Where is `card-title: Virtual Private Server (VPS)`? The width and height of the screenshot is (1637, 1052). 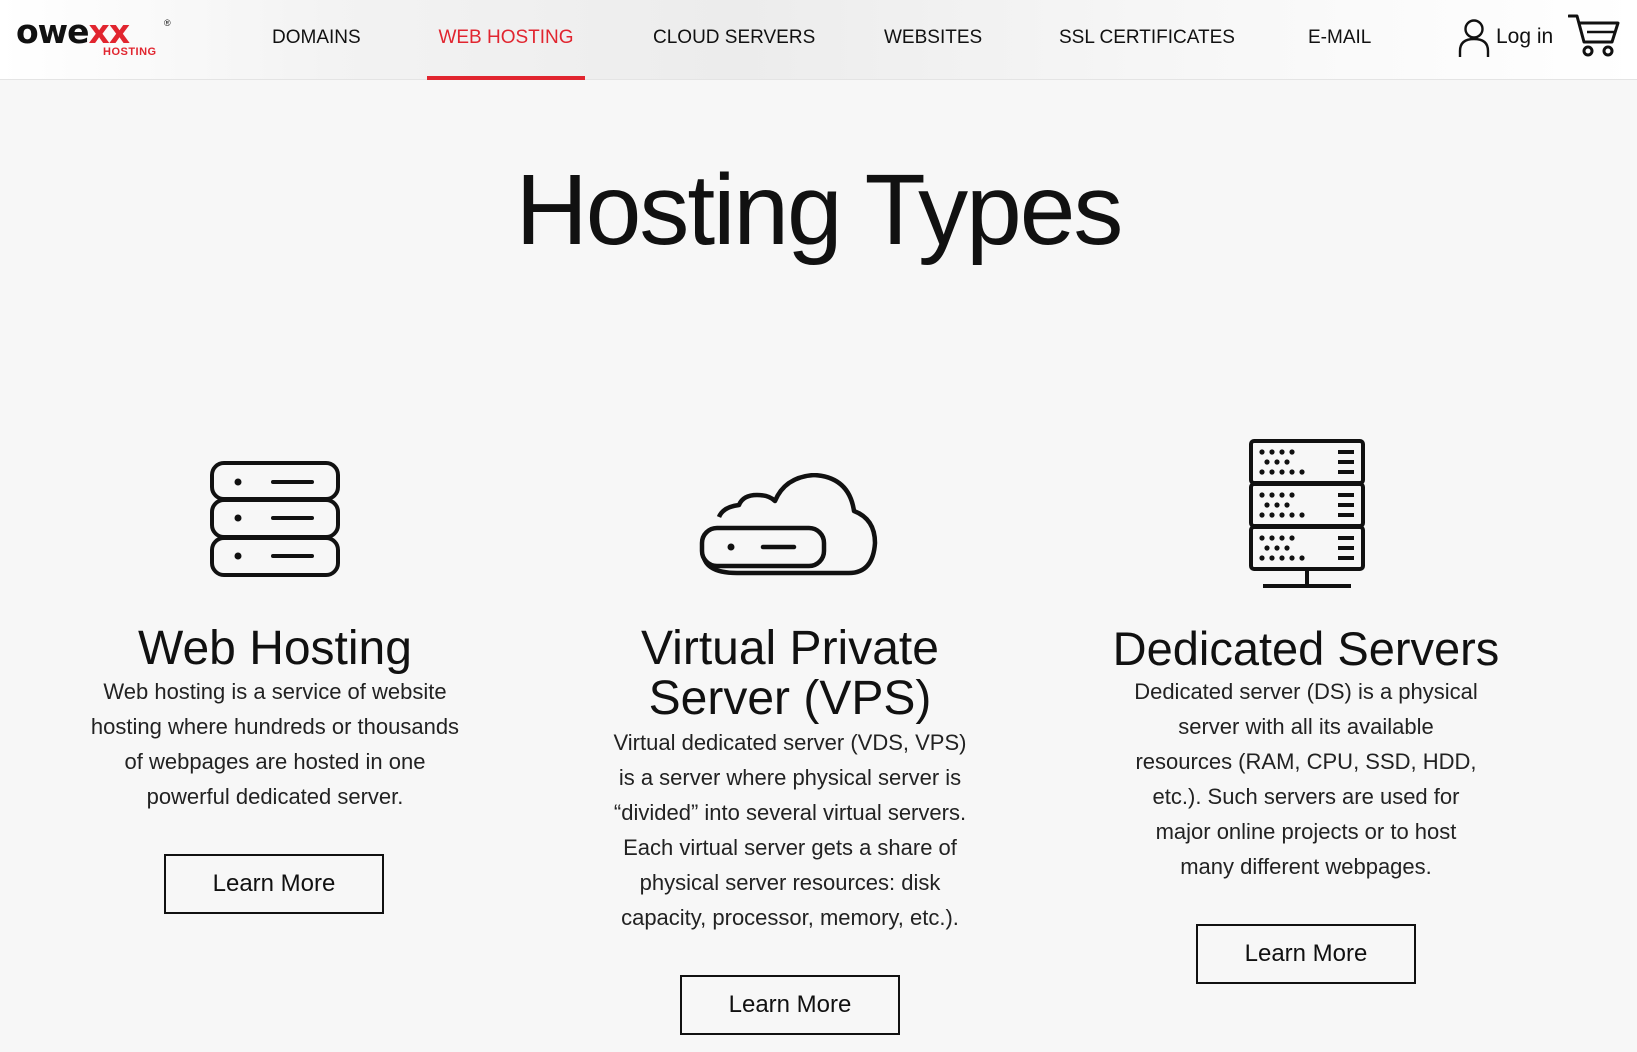 card-title: Virtual Private Server (VPS) is located at coordinates (790, 673).